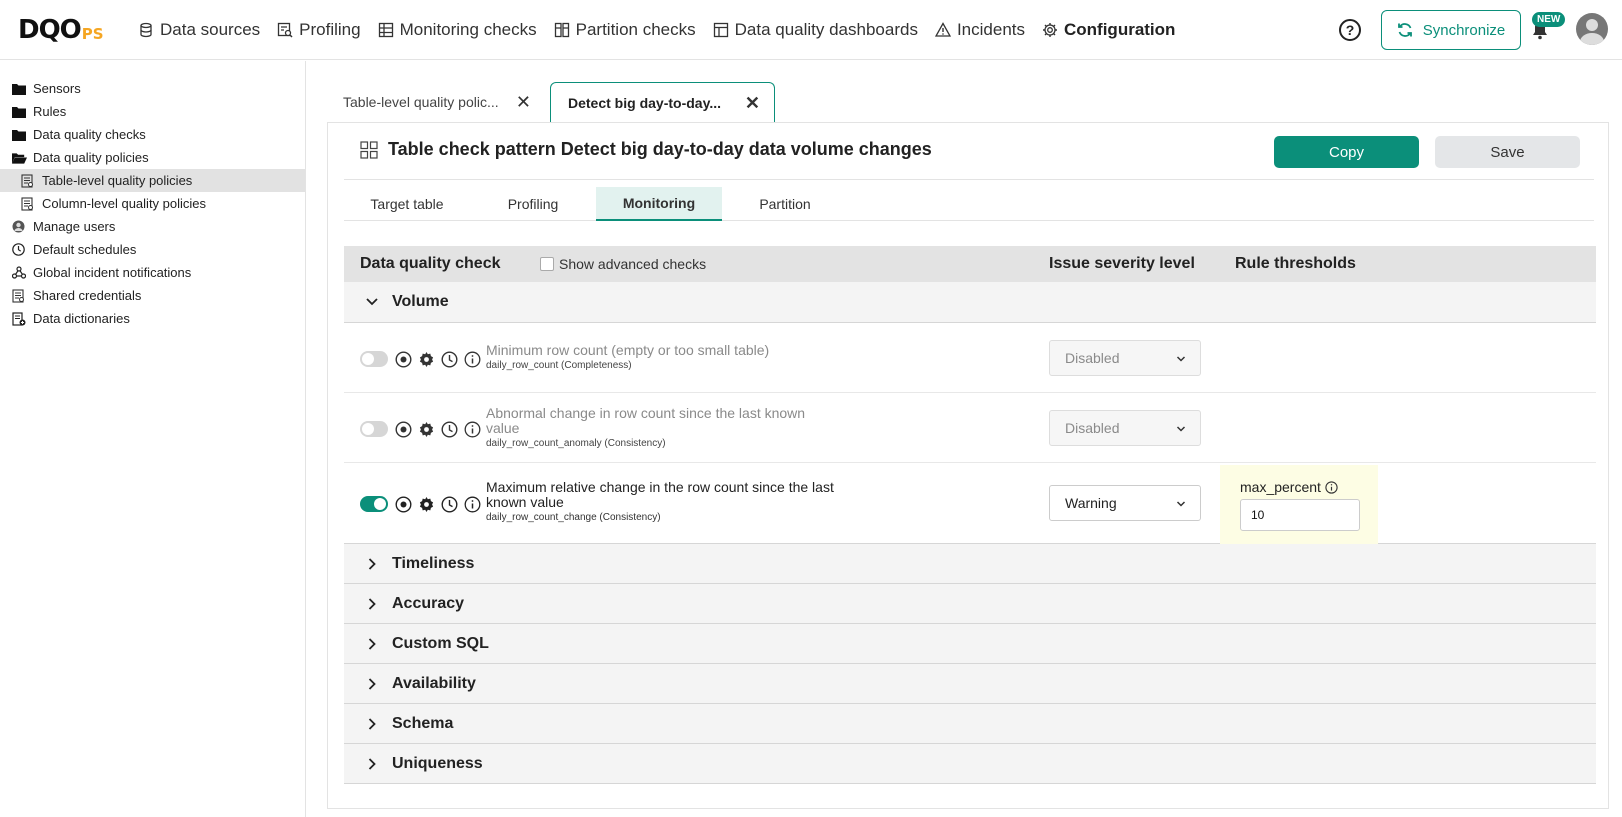  What do you see at coordinates (970, 644) in the screenshot?
I see `group-custom-sql: Custom SQL` at bounding box center [970, 644].